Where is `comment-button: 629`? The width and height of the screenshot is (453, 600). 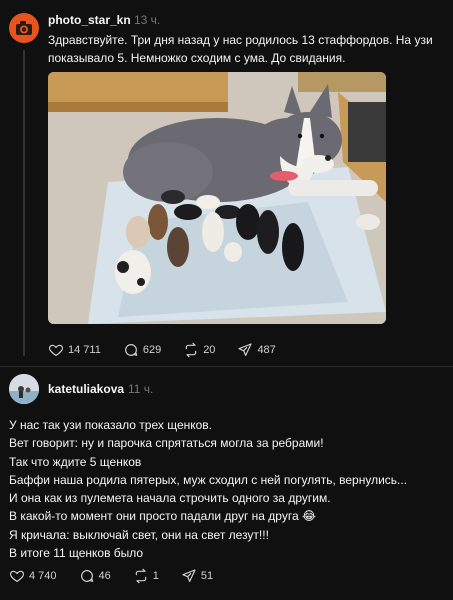
comment-button: 629 is located at coordinates (142, 350).